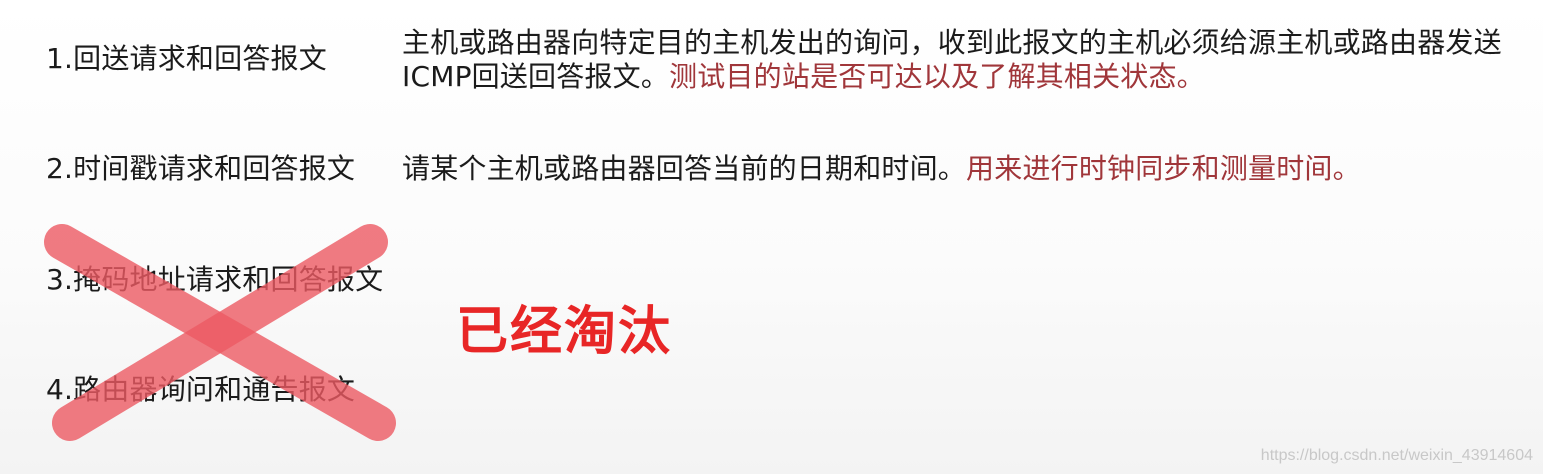 The width and height of the screenshot is (1543, 474). What do you see at coordinates (1163, 168) in the screenshot?
I see `timestamp-description-highlight: 用来进行时钟同步和测量时间。` at bounding box center [1163, 168].